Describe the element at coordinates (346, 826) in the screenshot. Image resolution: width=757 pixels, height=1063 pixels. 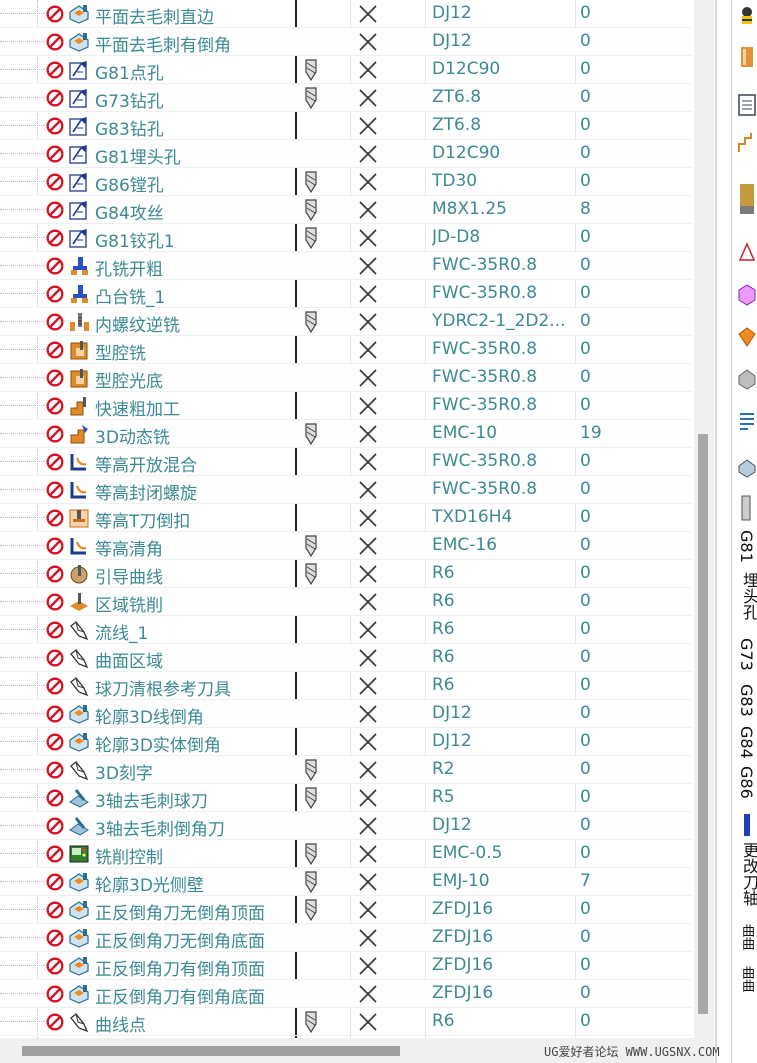
I see `table-row: 3轴去毛刺倒角刀 DJ12 0` at that location.